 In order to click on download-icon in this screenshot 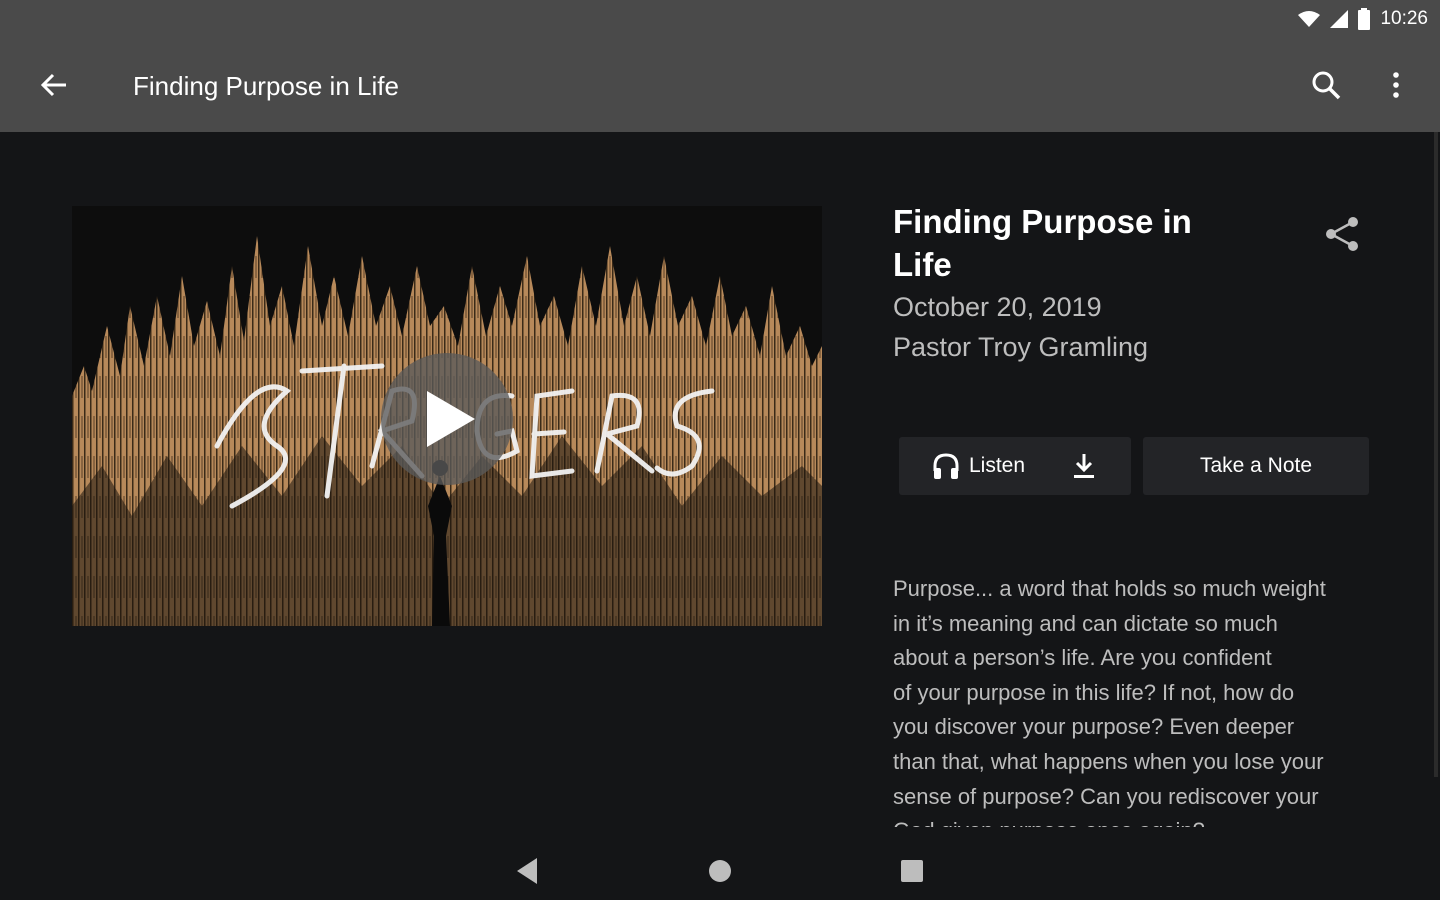, I will do `click(1084, 466)`.